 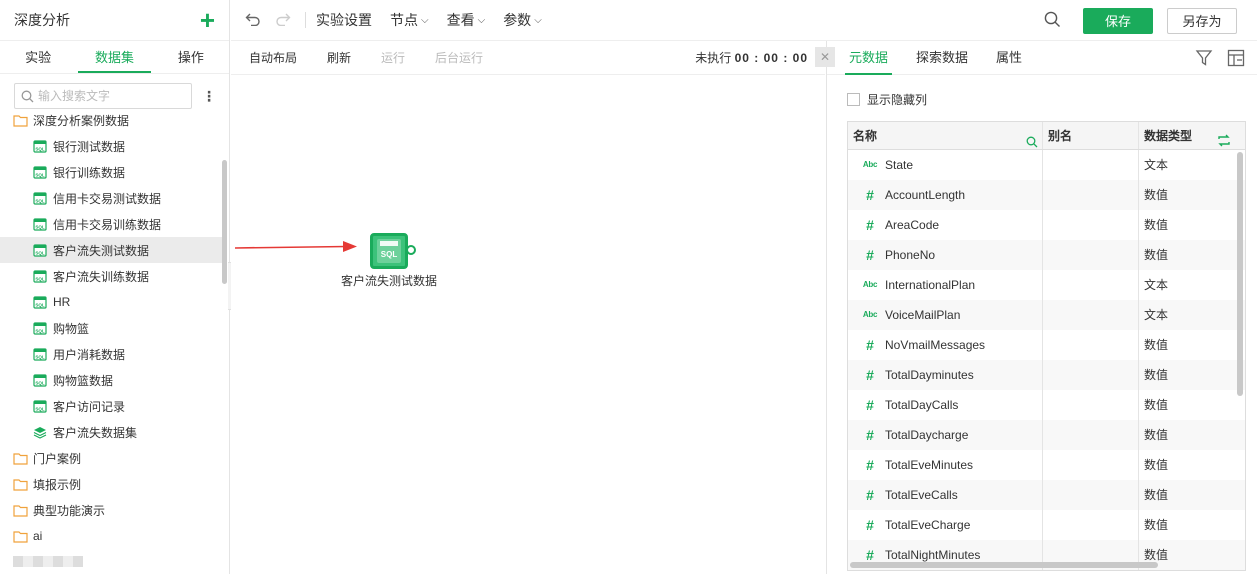 What do you see at coordinates (887, 99) in the screenshot?
I see `show-hidden-columns: 显示隐藏列` at bounding box center [887, 99].